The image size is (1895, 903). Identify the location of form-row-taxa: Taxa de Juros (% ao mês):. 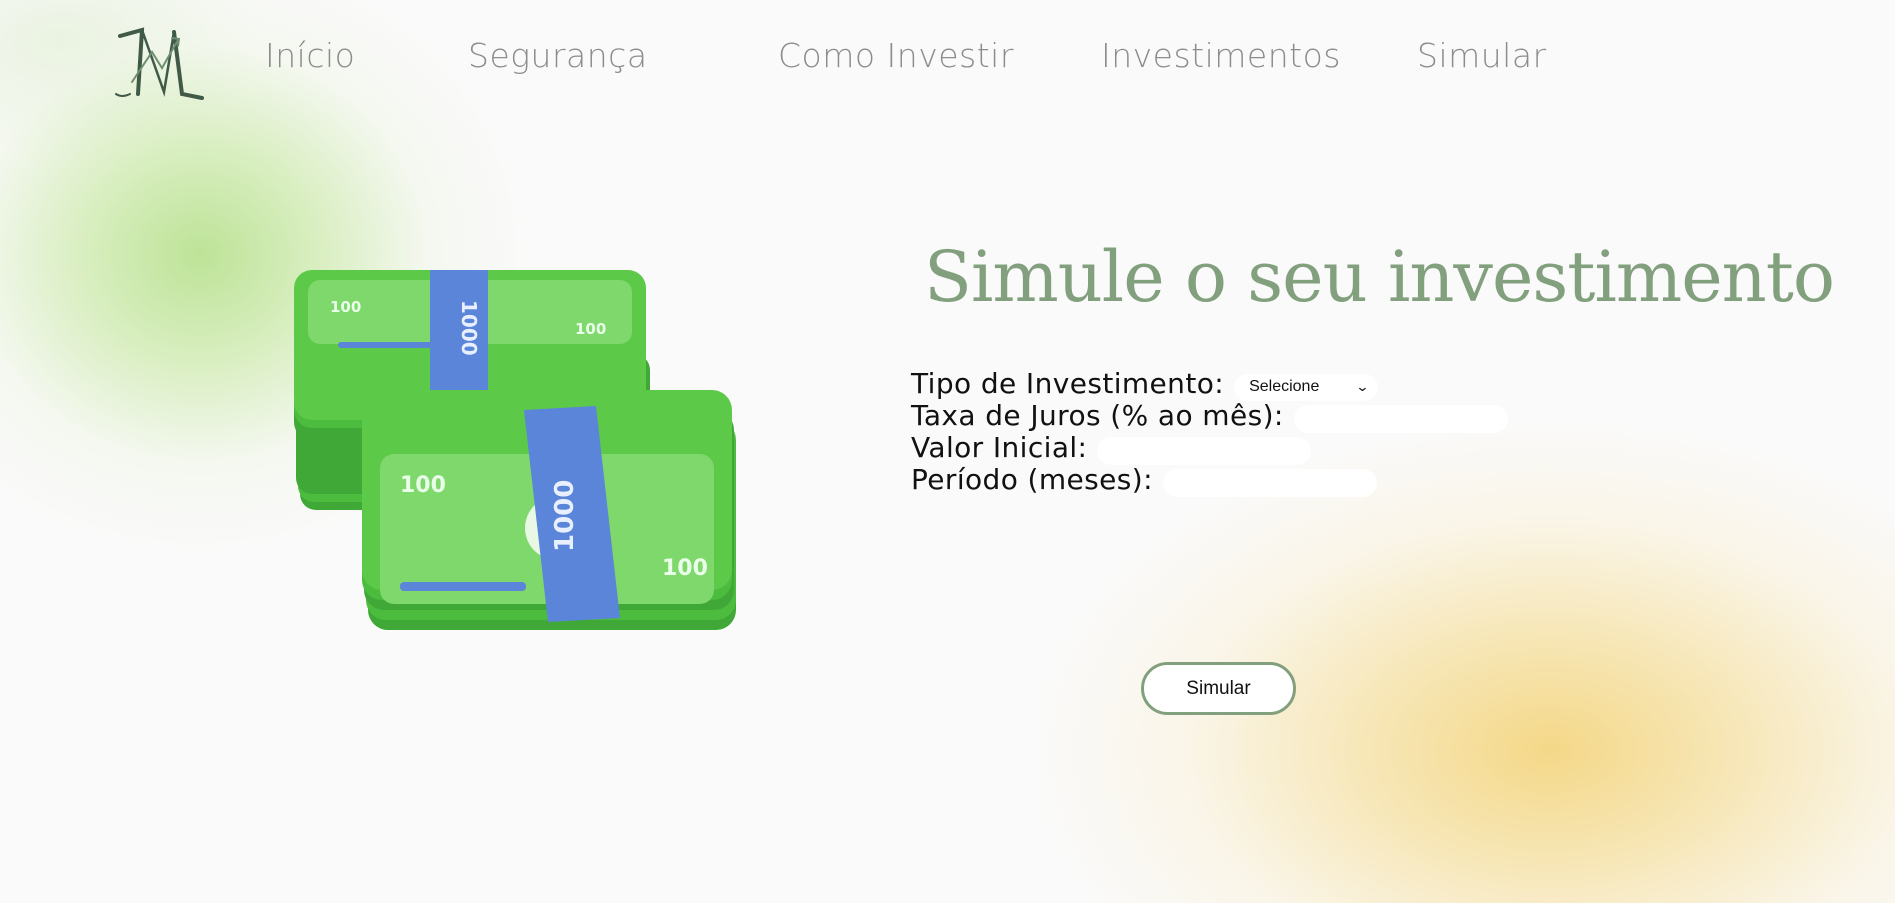
(1209, 415).